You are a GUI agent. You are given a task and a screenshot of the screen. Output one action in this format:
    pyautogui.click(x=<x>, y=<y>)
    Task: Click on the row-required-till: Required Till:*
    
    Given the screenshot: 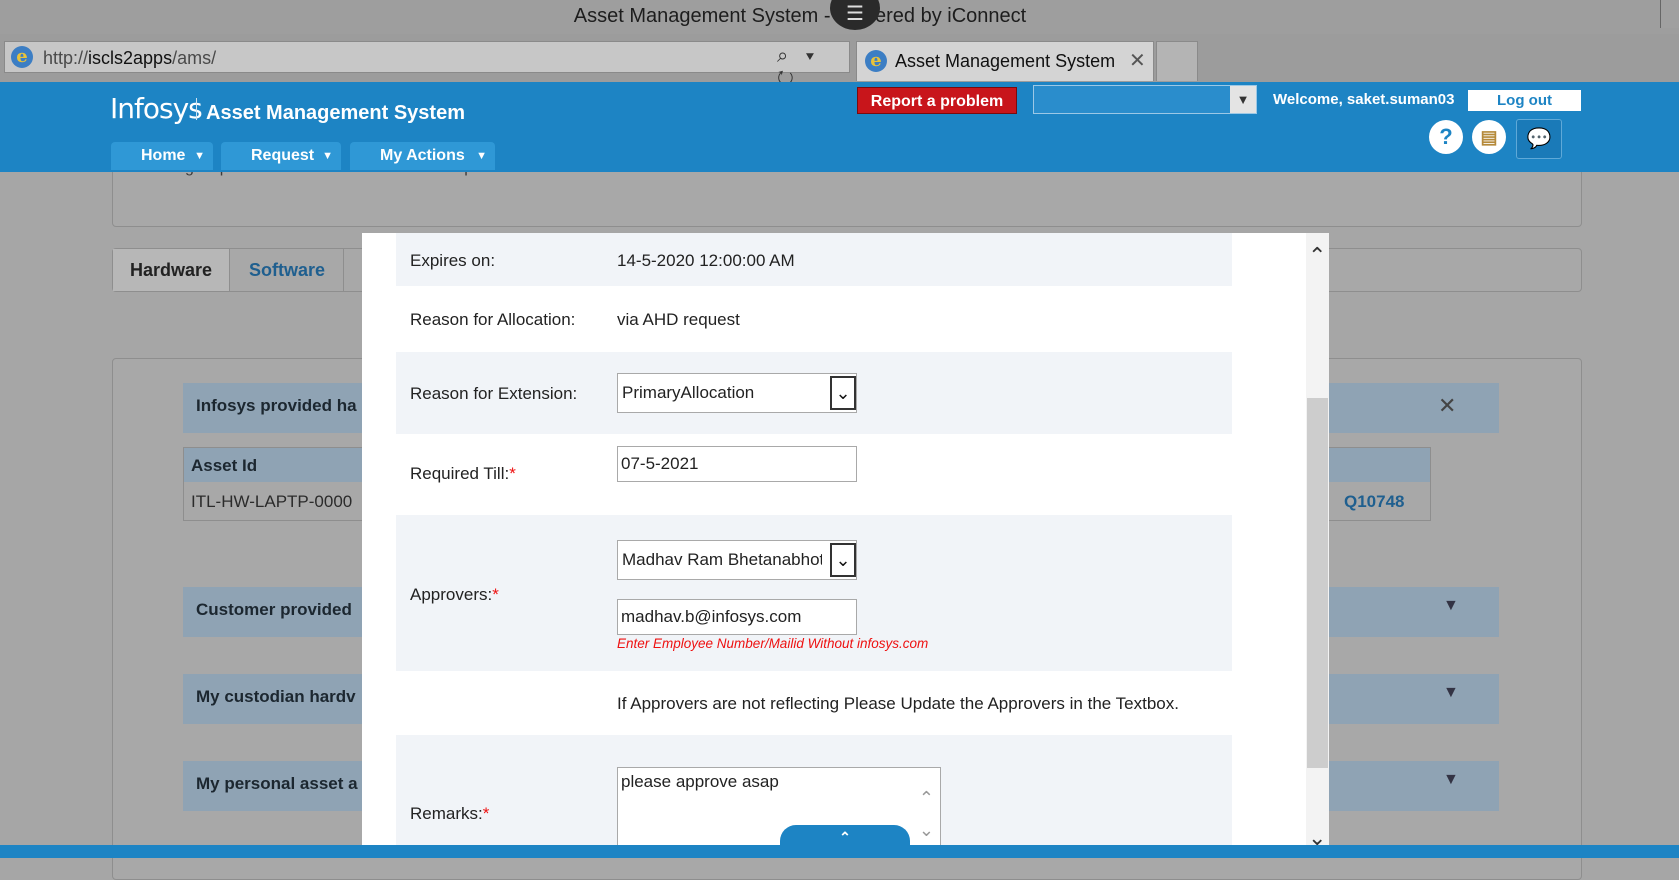 What is the action you would take?
    pyautogui.click(x=814, y=474)
    